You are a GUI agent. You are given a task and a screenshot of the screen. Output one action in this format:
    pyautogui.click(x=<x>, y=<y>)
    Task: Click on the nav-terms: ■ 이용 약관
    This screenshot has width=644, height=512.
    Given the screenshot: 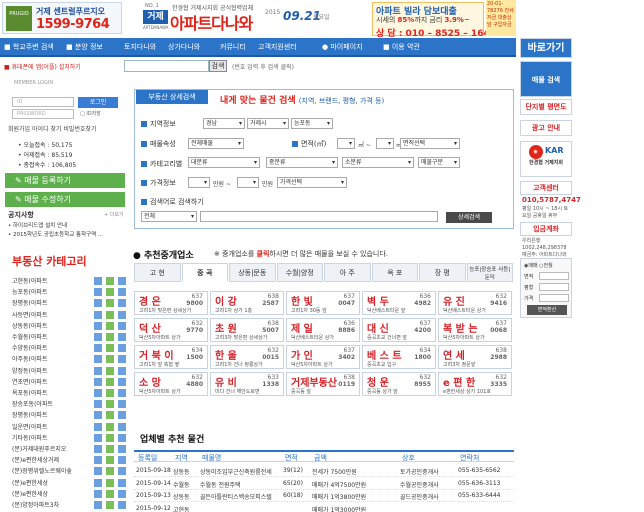 What is the action you would take?
    pyautogui.click(x=401, y=47)
    